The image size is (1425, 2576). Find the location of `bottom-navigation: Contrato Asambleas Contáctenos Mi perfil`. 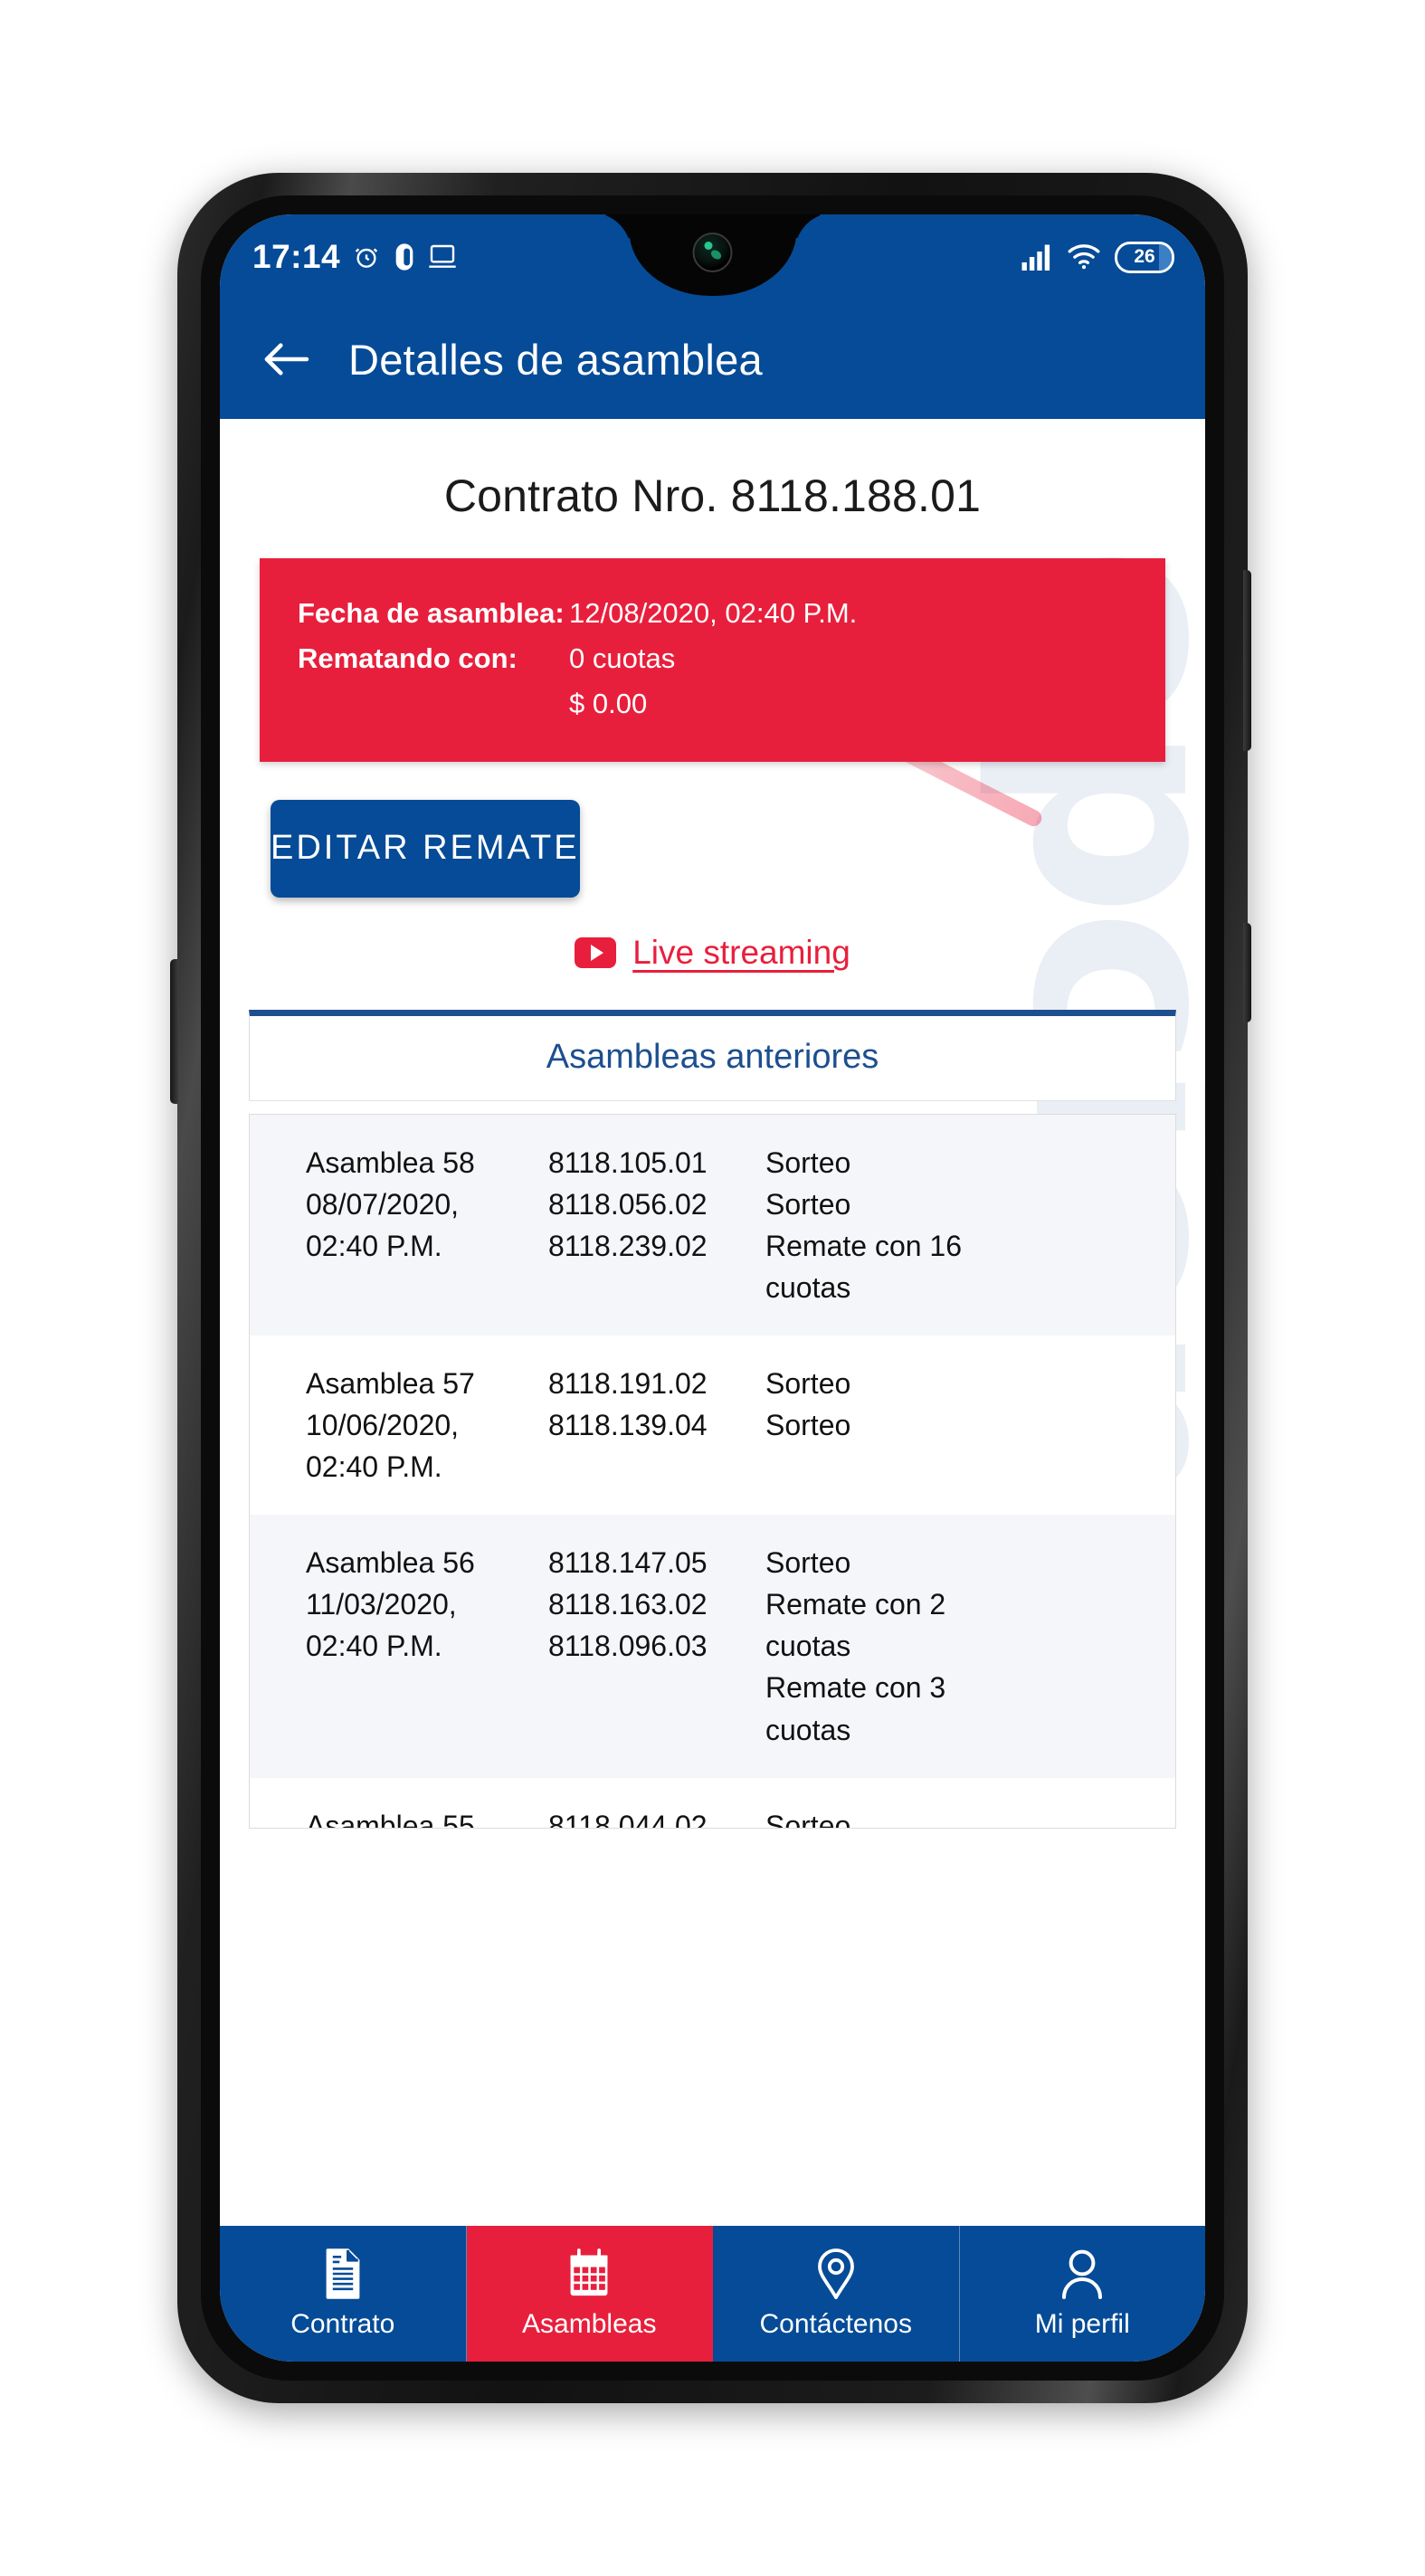

bottom-navigation: Contrato Asambleas Contáctenos Mi perfil is located at coordinates (713, 2294).